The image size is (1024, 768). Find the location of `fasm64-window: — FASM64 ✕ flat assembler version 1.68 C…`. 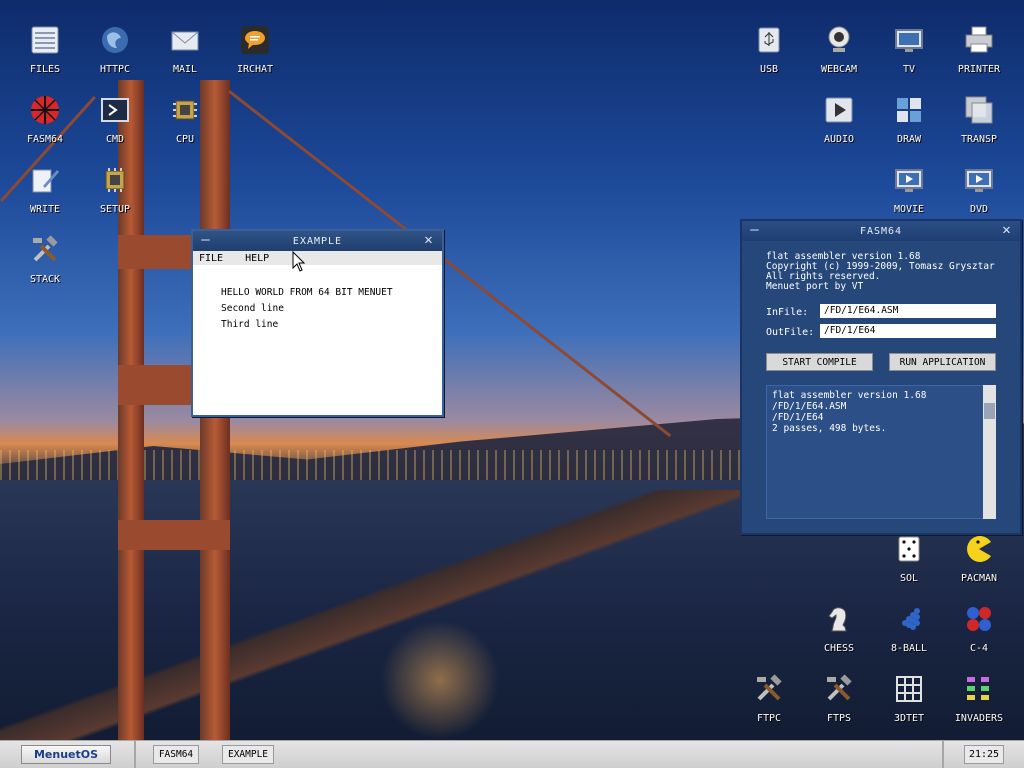

fasm64-window: — FASM64 ✕ flat assembler version 1.68 C… is located at coordinates (881, 377).